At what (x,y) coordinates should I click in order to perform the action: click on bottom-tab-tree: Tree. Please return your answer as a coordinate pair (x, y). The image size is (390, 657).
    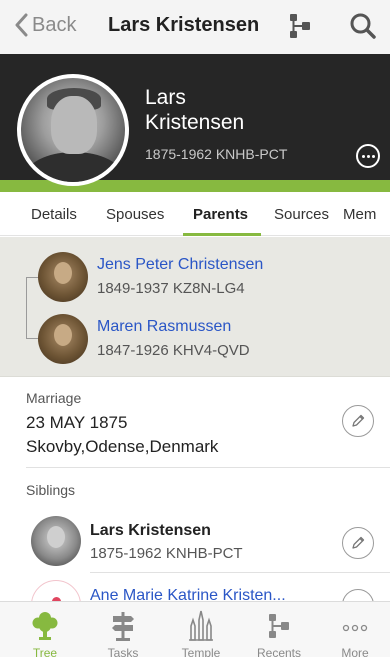
    Looking at the image, I should click on (45, 629).